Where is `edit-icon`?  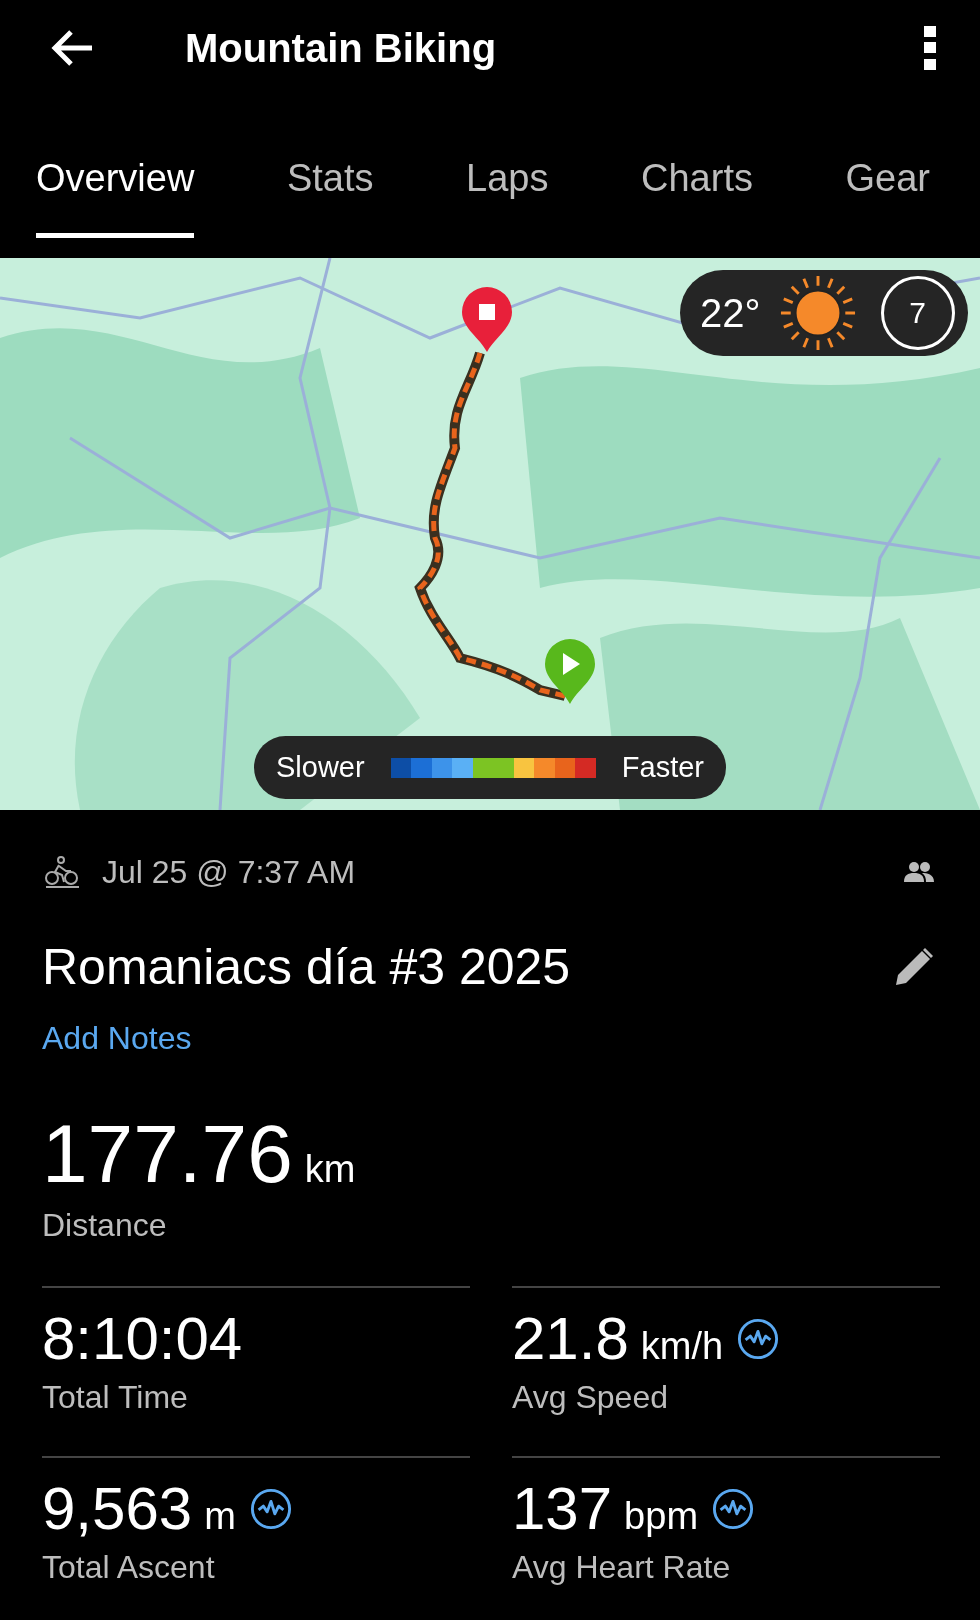
edit-icon is located at coordinates (914, 967).